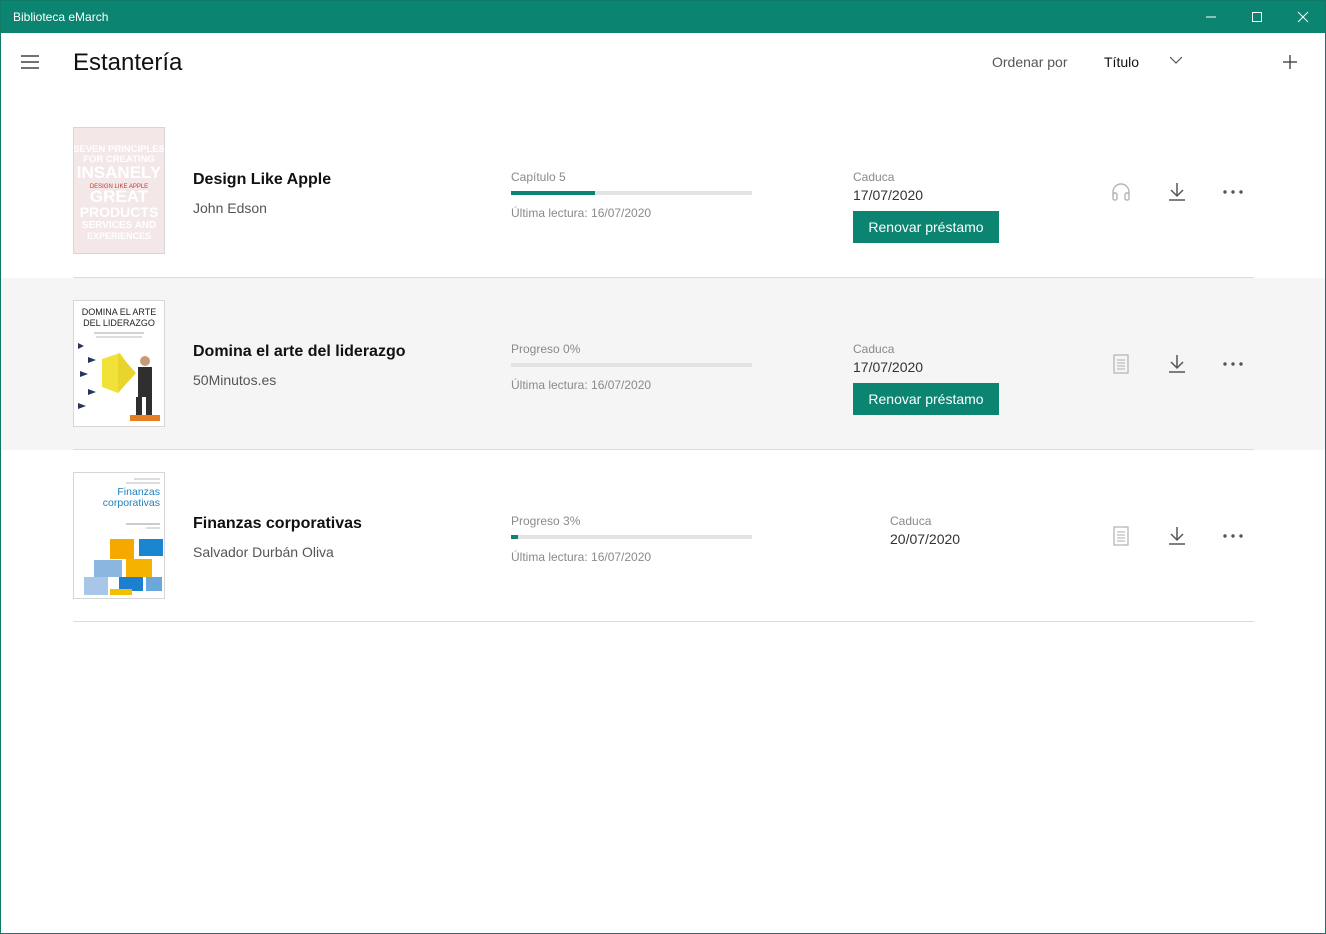 The image size is (1326, 934). I want to click on listen-button, so click(1121, 192).